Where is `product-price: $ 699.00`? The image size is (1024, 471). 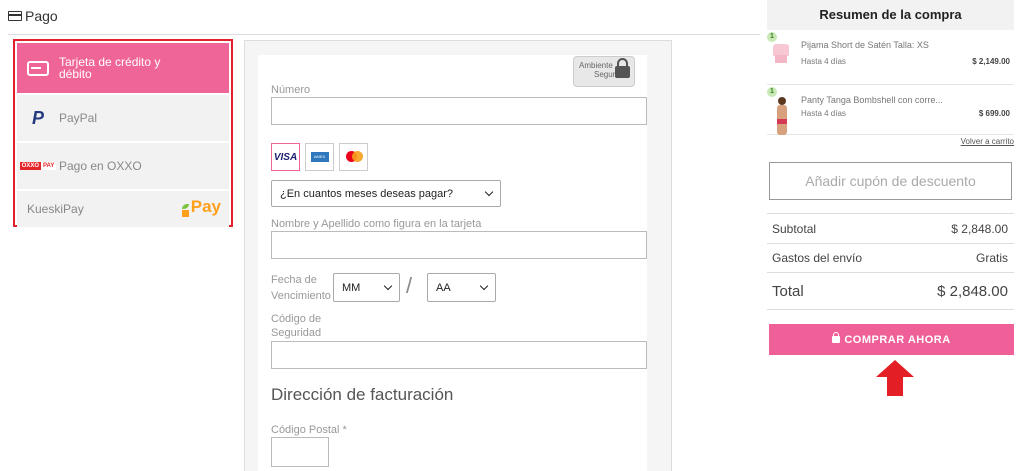 product-price: $ 699.00 is located at coordinates (994, 113).